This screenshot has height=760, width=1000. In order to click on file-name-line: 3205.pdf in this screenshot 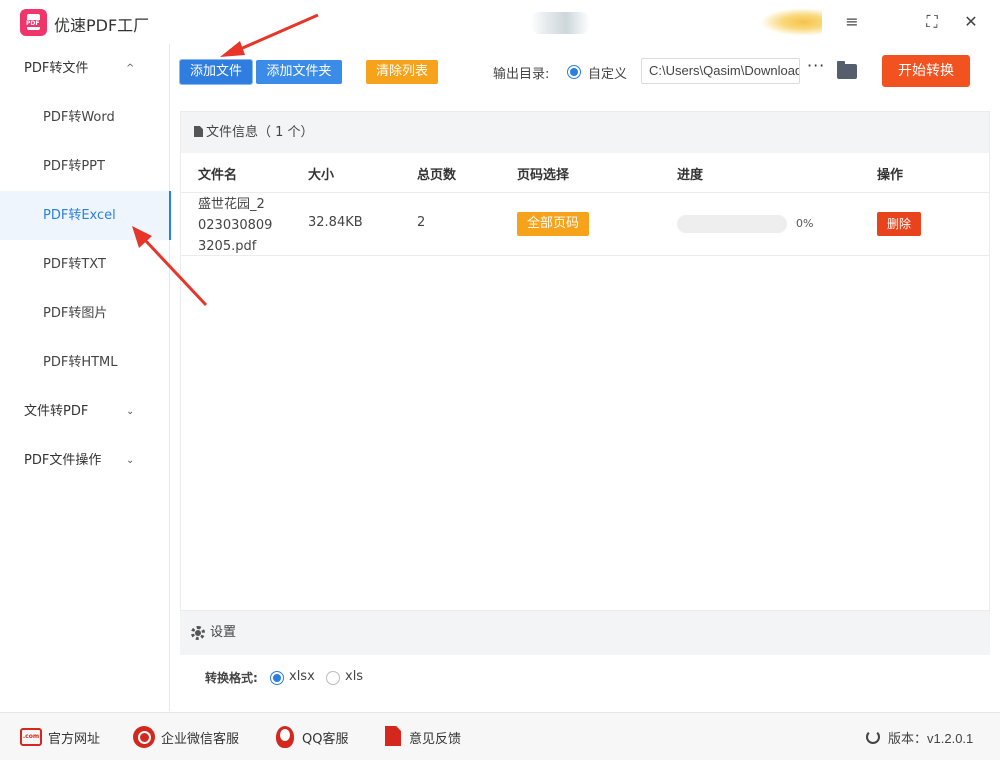, I will do `click(227, 246)`.